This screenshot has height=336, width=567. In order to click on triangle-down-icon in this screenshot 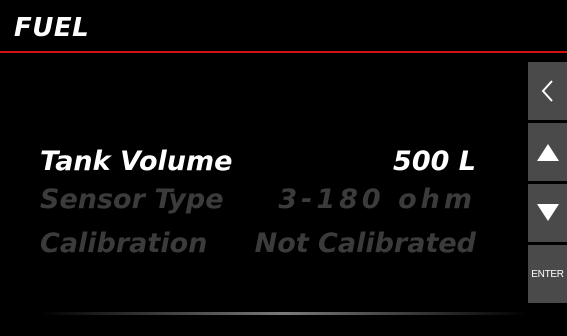, I will do `click(547, 212)`.